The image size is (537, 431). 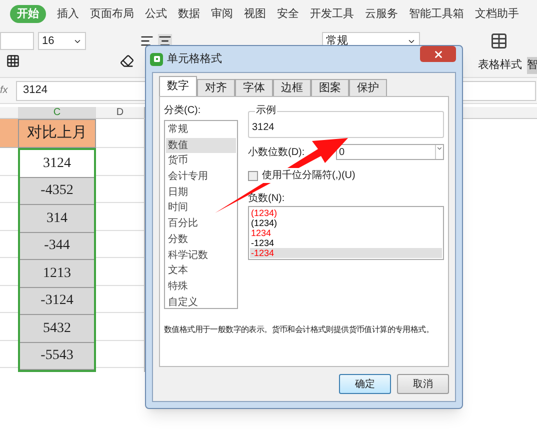 What do you see at coordinates (201, 224) in the screenshot?
I see `category-item: 百分比` at bounding box center [201, 224].